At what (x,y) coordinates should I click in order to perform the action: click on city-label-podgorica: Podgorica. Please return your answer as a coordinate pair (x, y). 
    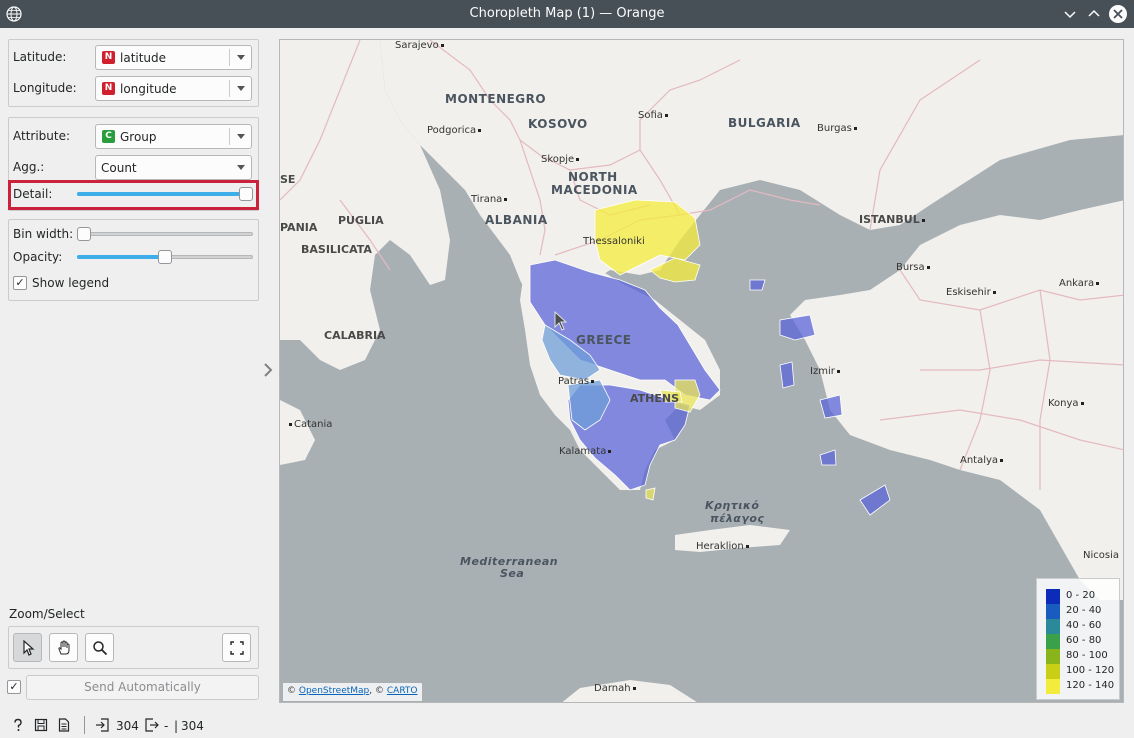
    Looking at the image, I should click on (455, 130).